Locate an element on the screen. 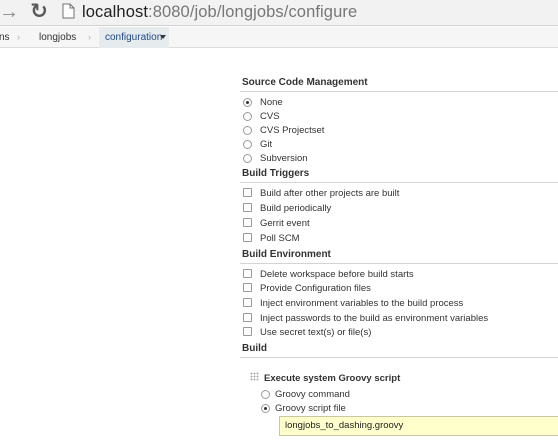 This screenshot has width=558, height=445. breadcrumb-item-configuration: configuration is located at coordinates (134, 37).